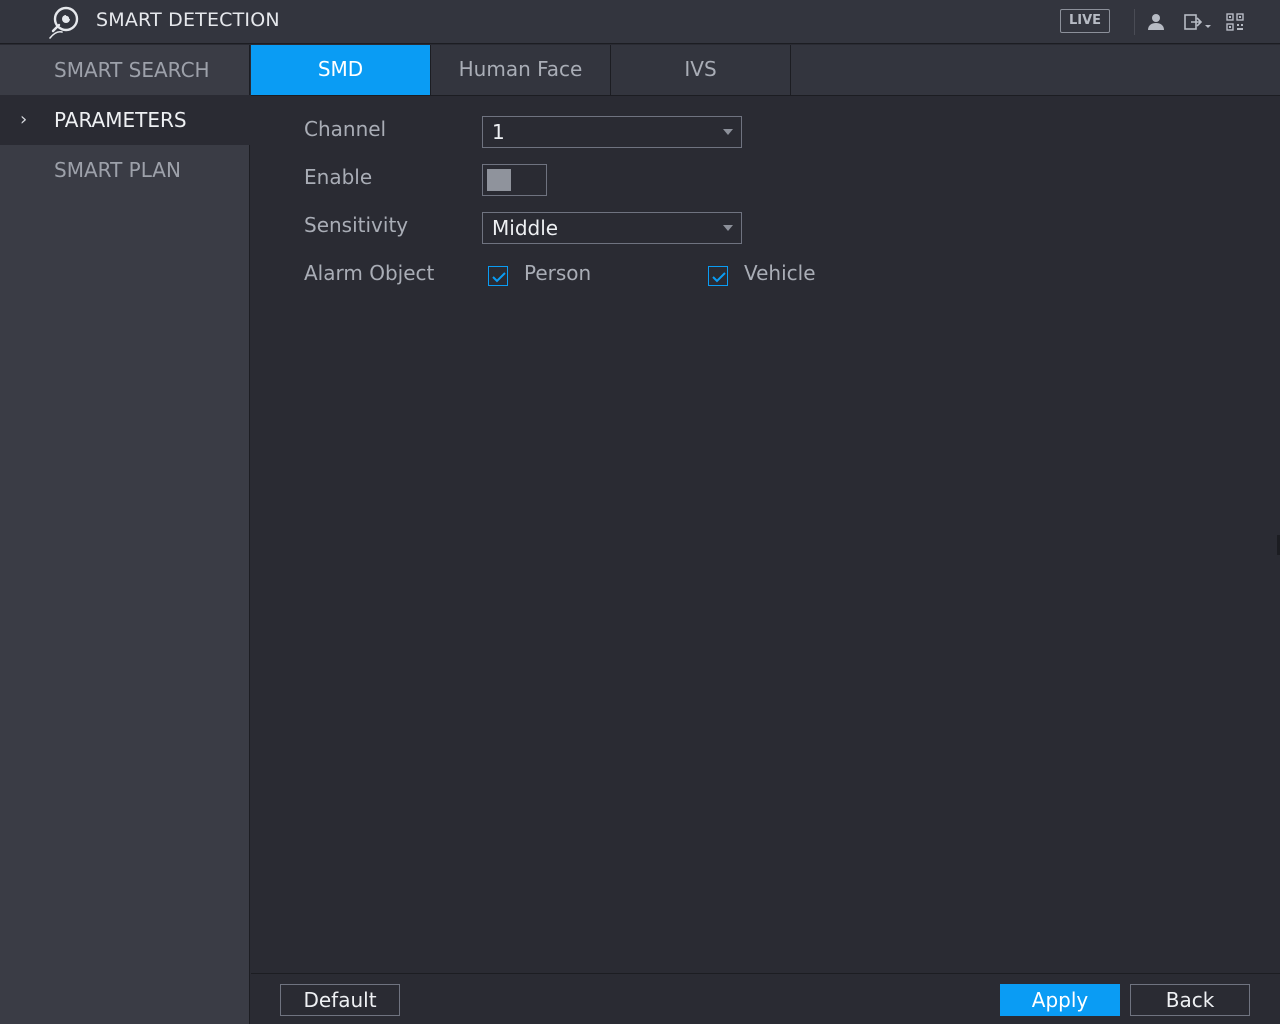  I want to click on sidebar-item-label: PARAMETERS, so click(120, 120).